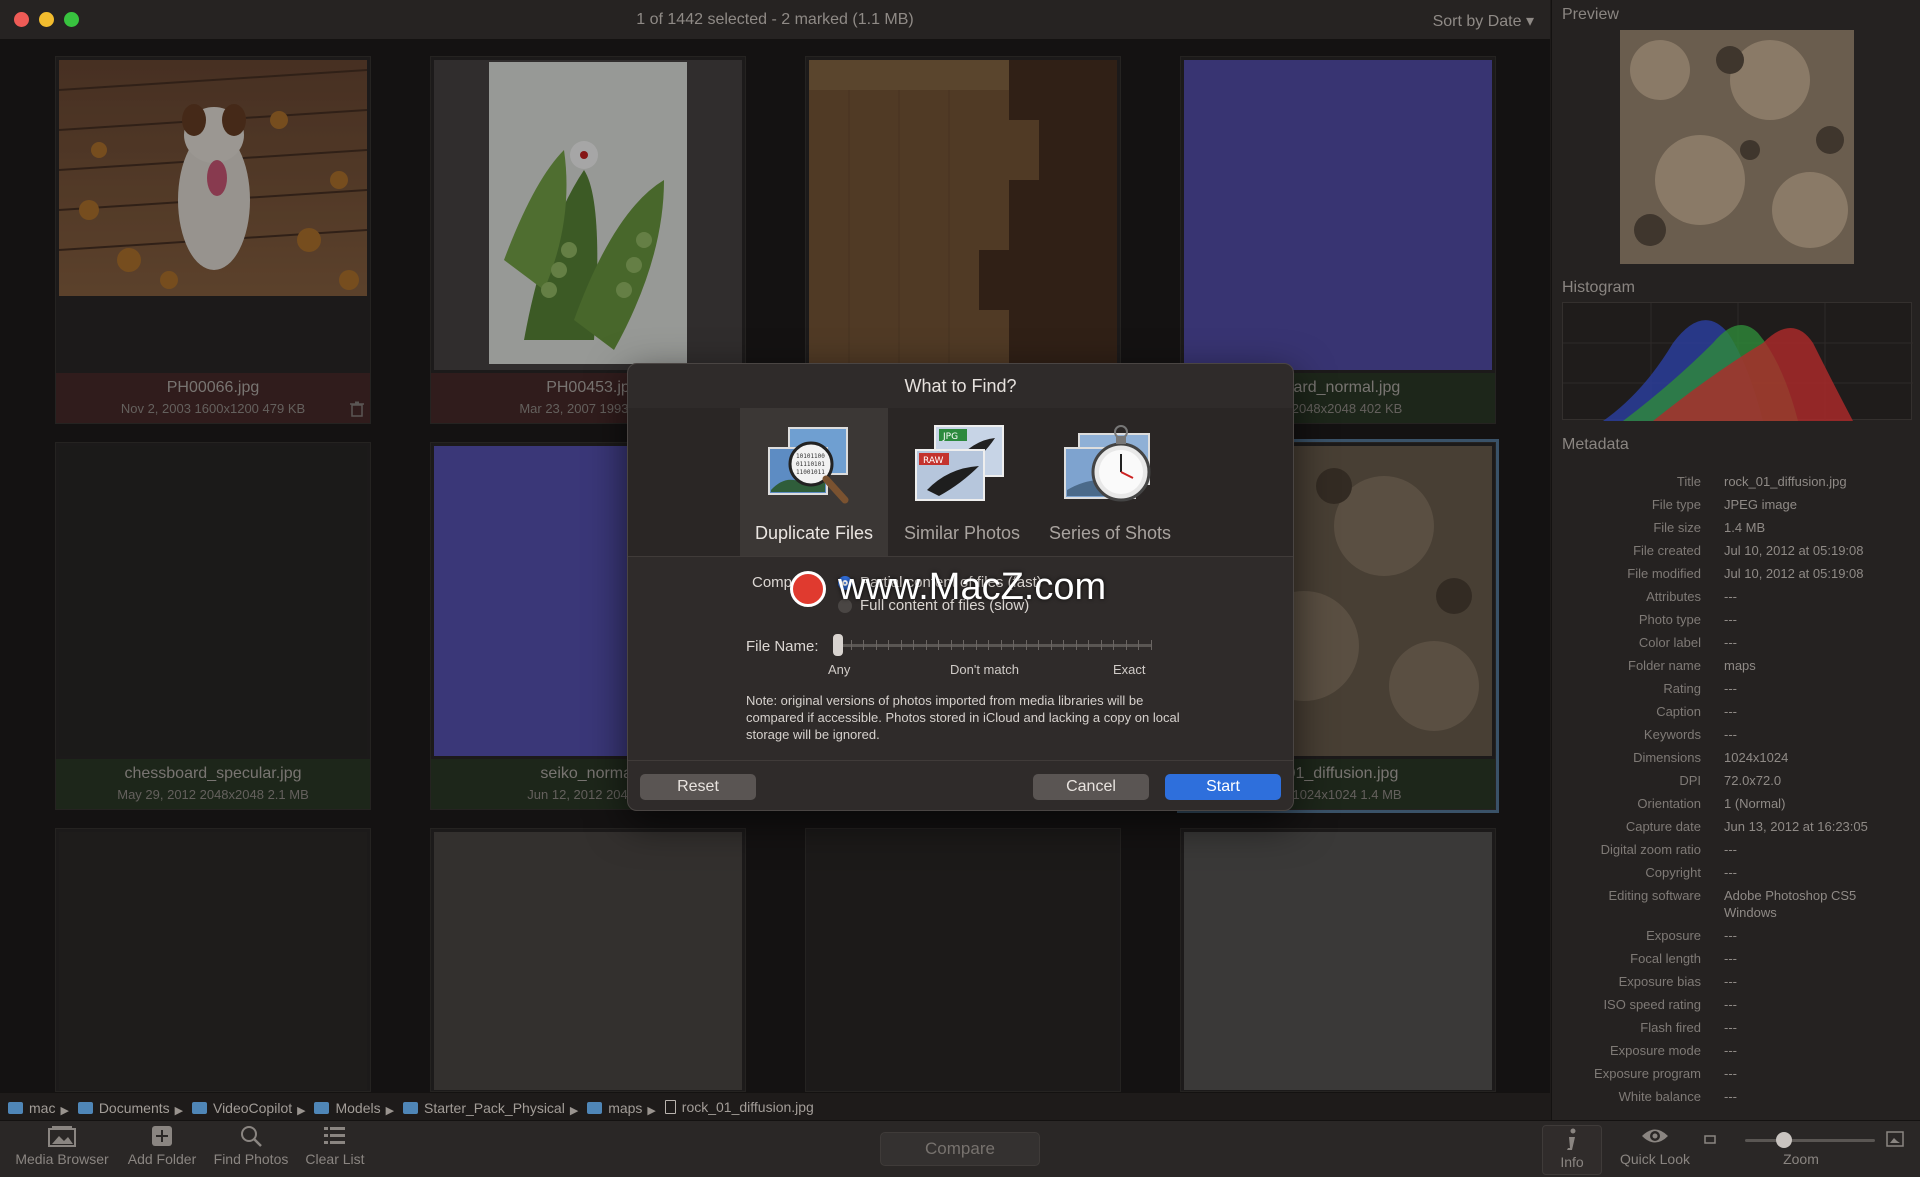 The height and width of the screenshot is (1177, 1920). What do you see at coordinates (1676, 504) in the screenshot?
I see `metadata-key: File type` at bounding box center [1676, 504].